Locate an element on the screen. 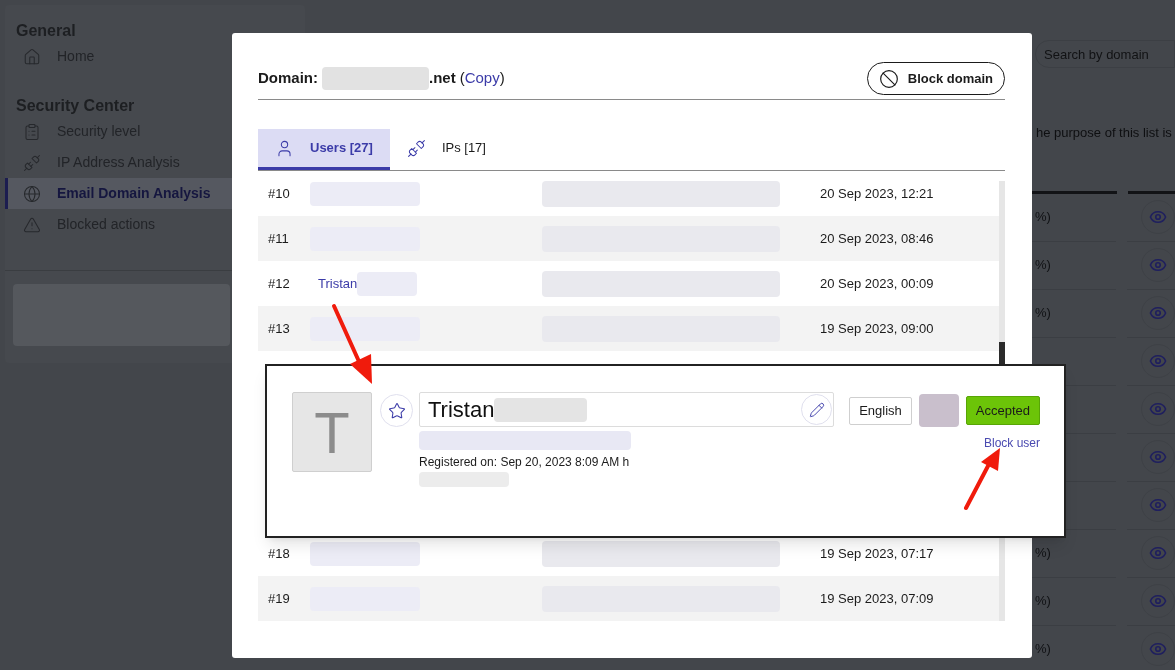  globe-icon is located at coordinates (32, 193).